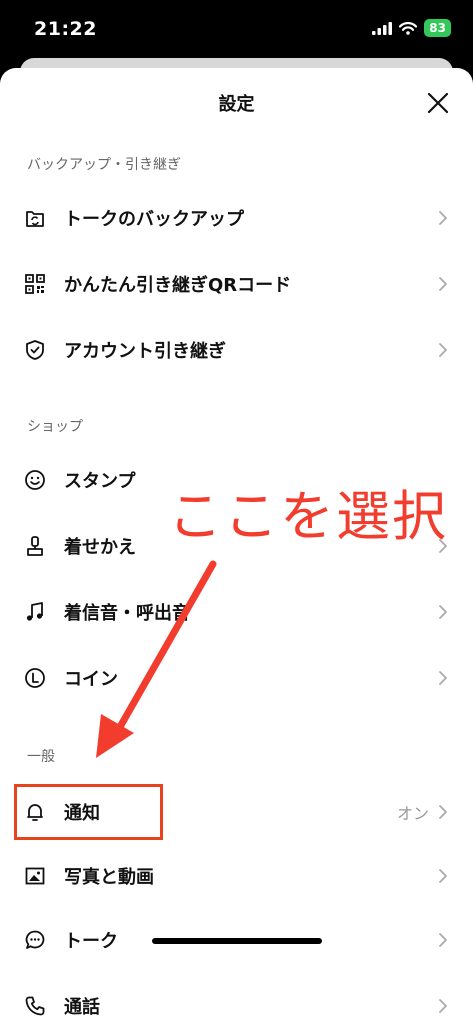 The height and width of the screenshot is (1024, 473). Describe the element at coordinates (412, 813) in the screenshot. I see `notifications-status: オン` at that location.